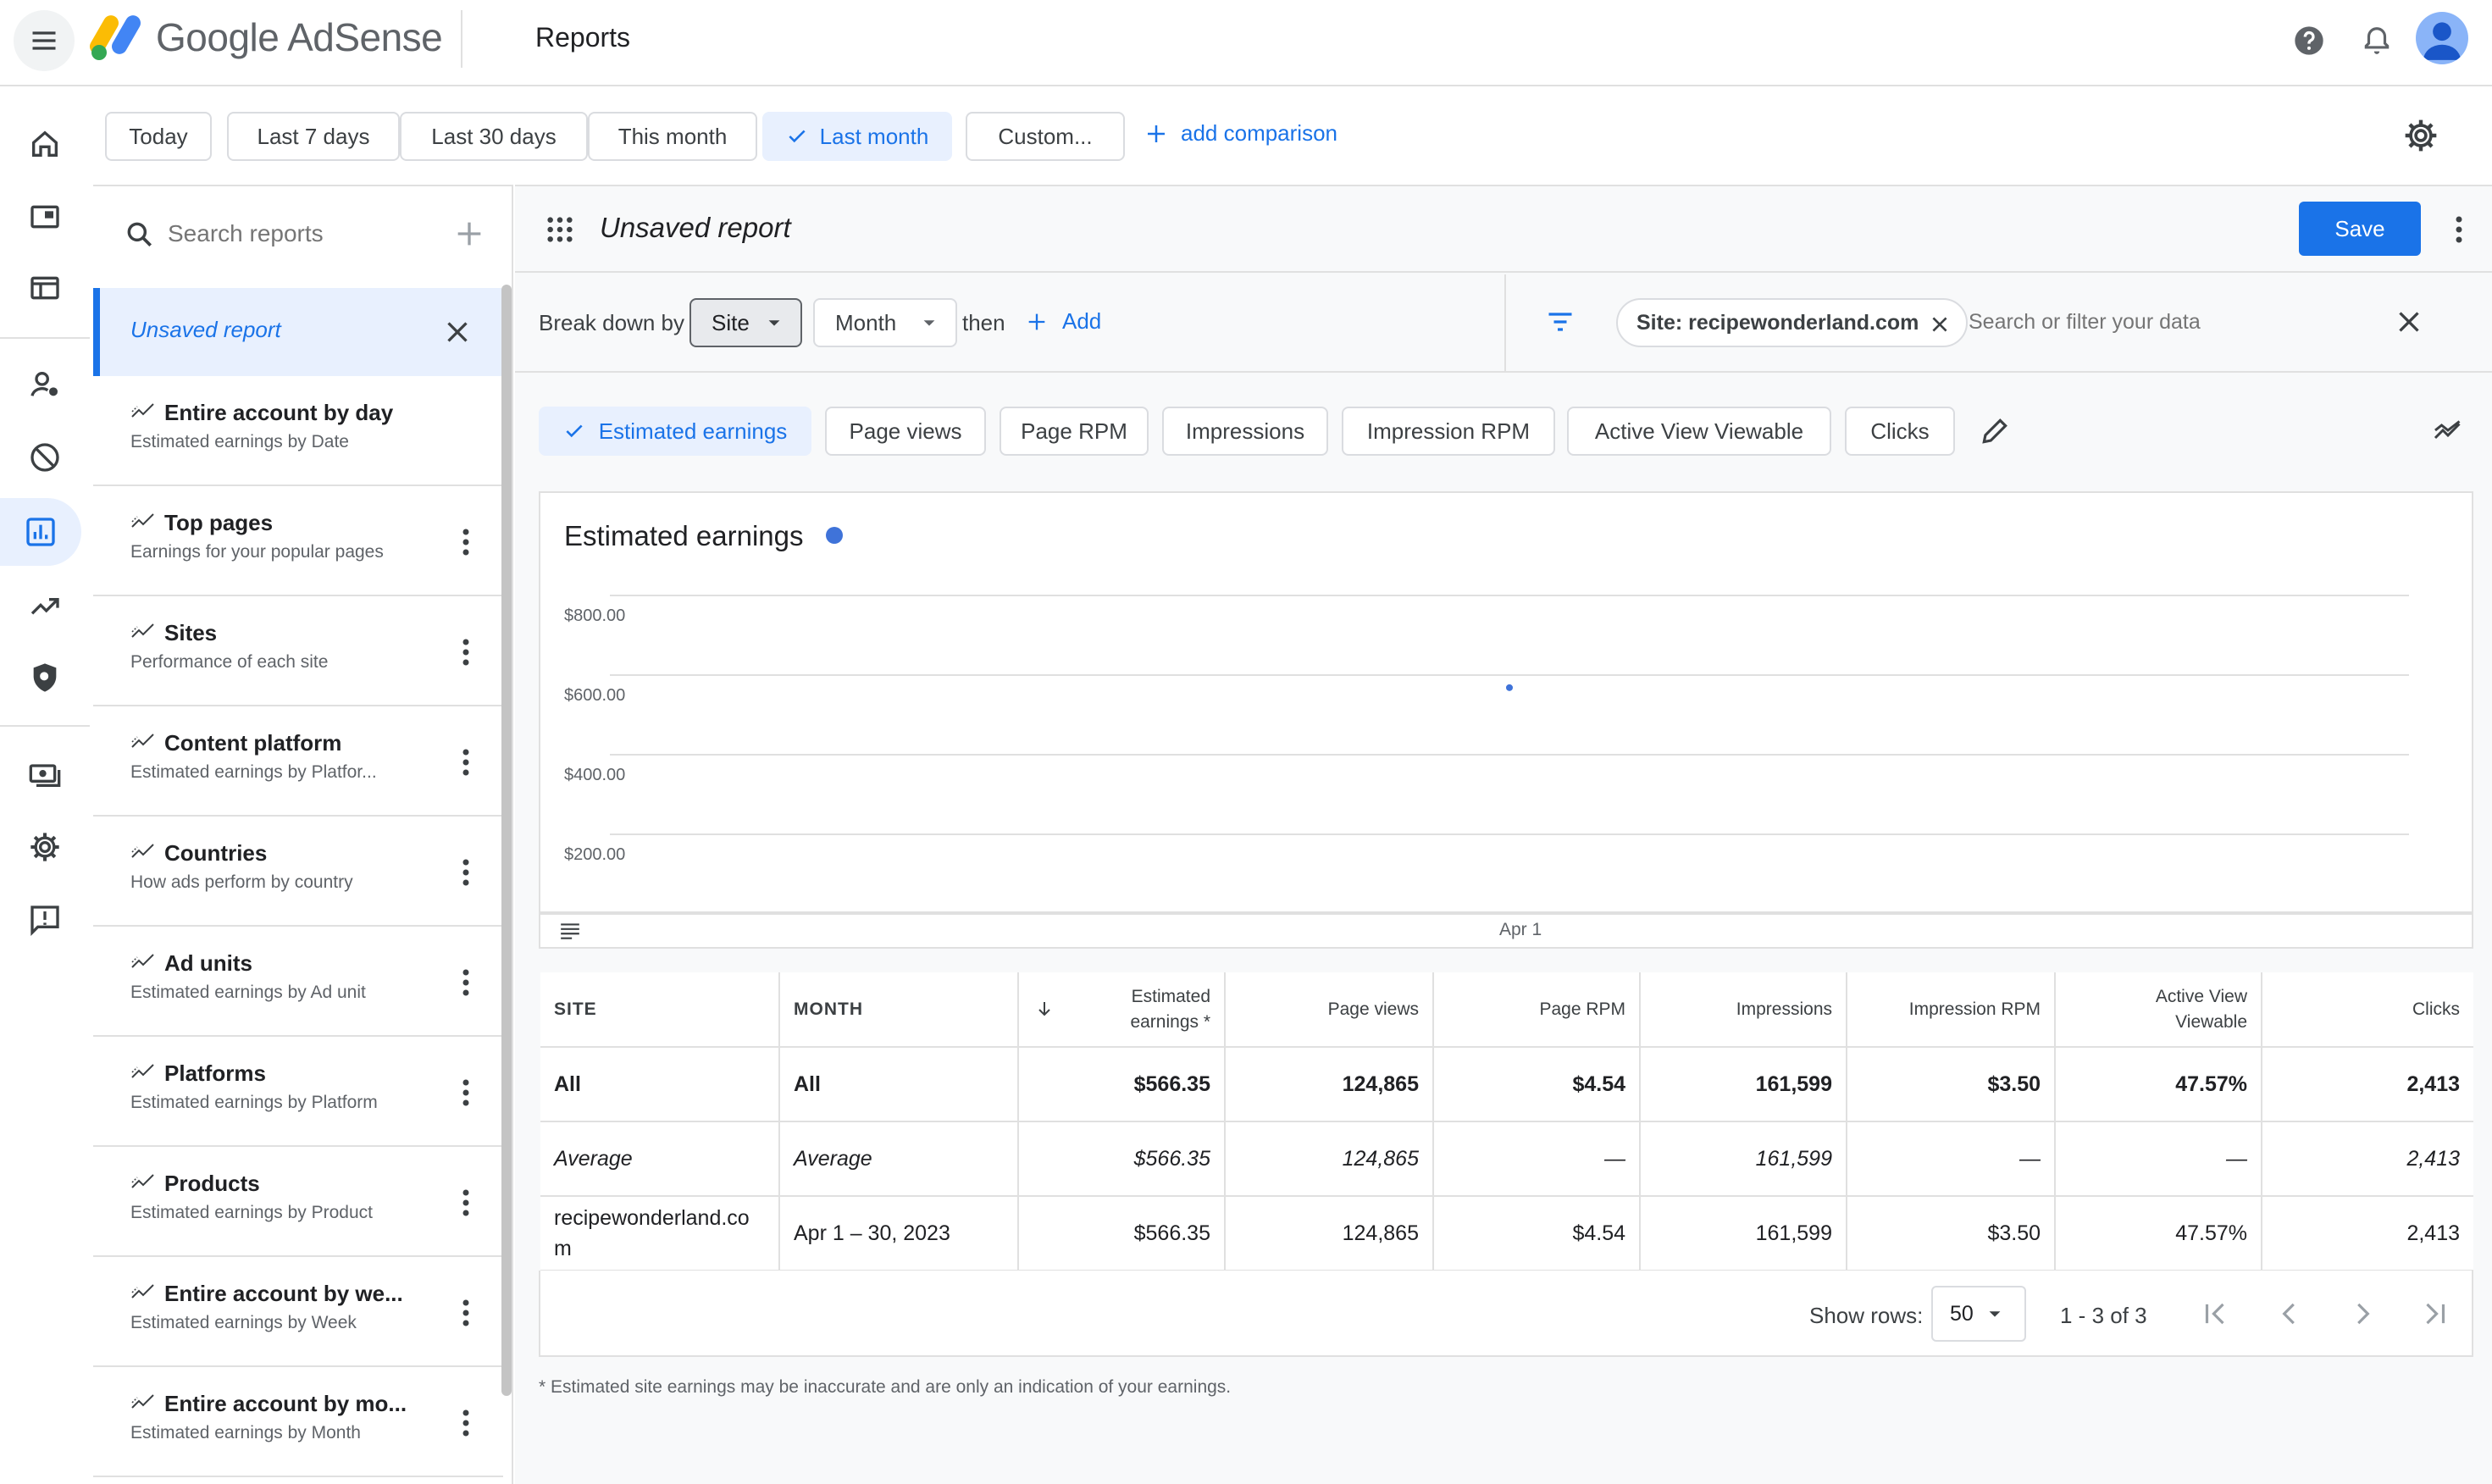  Describe the element at coordinates (672, 136) in the screenshot. I see `date-chip-this-month: This month` at that location.